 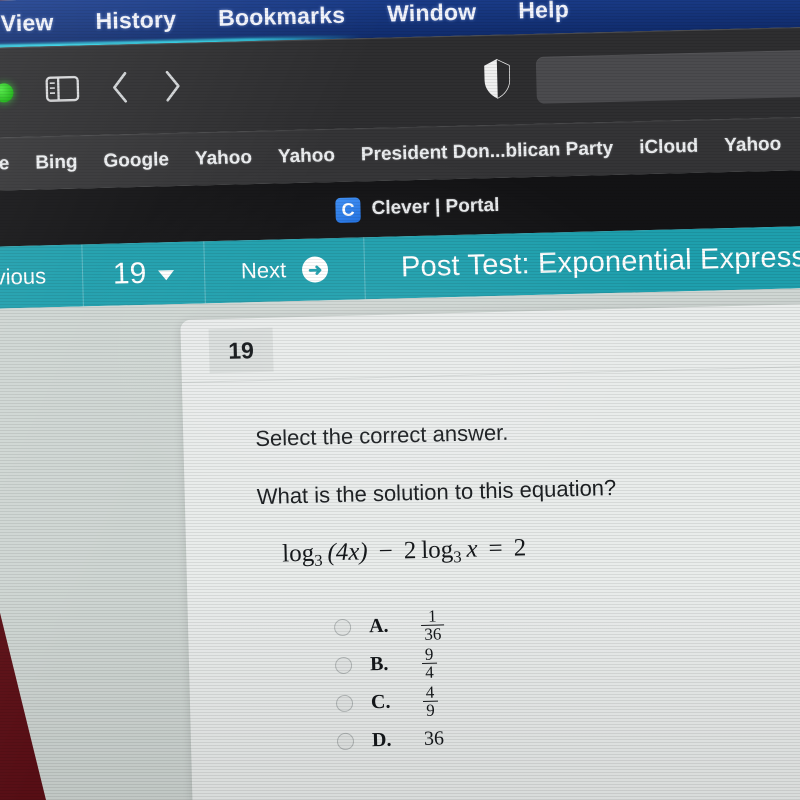 I want to click on equation-log2: log, so click(x=437, y=550).